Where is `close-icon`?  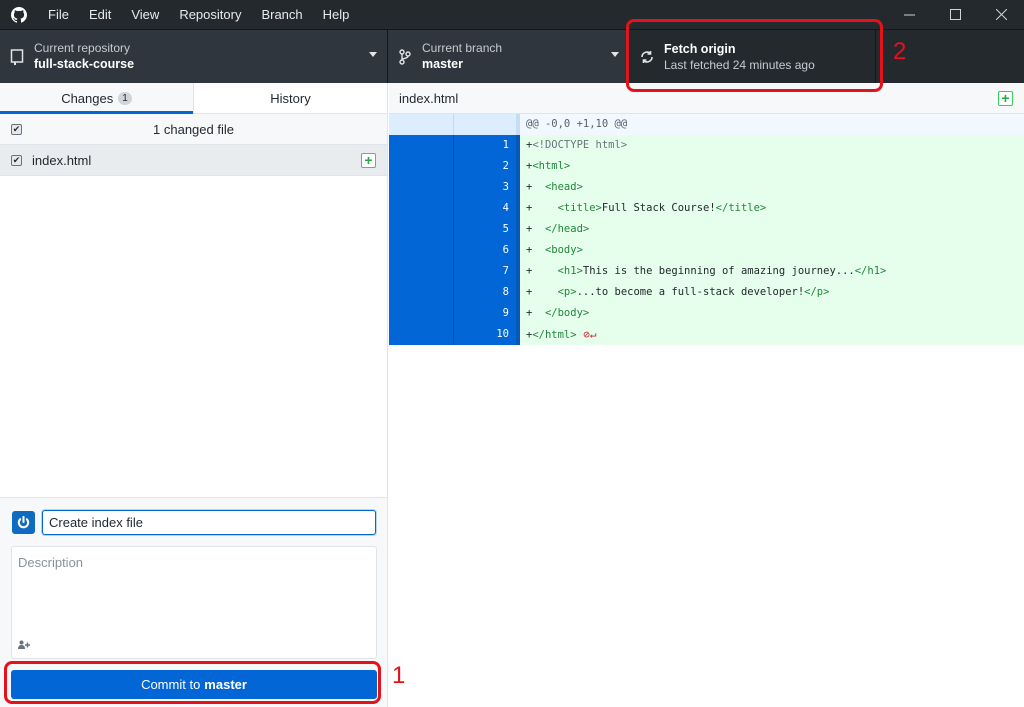
close-icon is located at coordinates (1001, 14).